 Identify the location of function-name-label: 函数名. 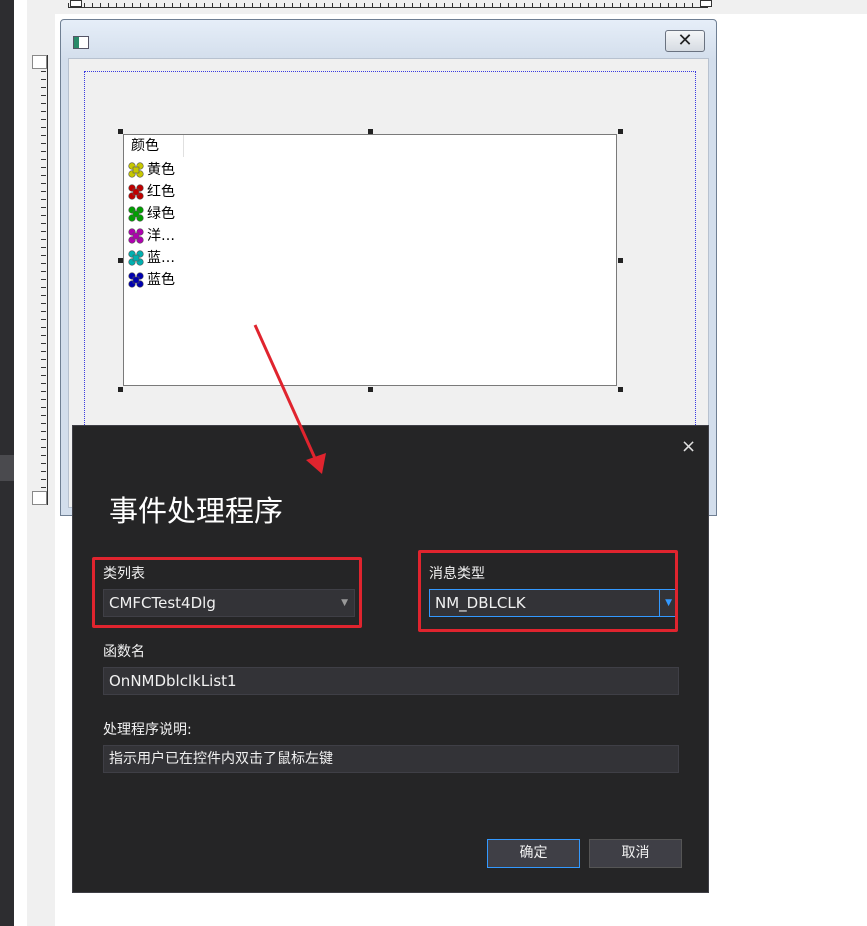
(124, 652).